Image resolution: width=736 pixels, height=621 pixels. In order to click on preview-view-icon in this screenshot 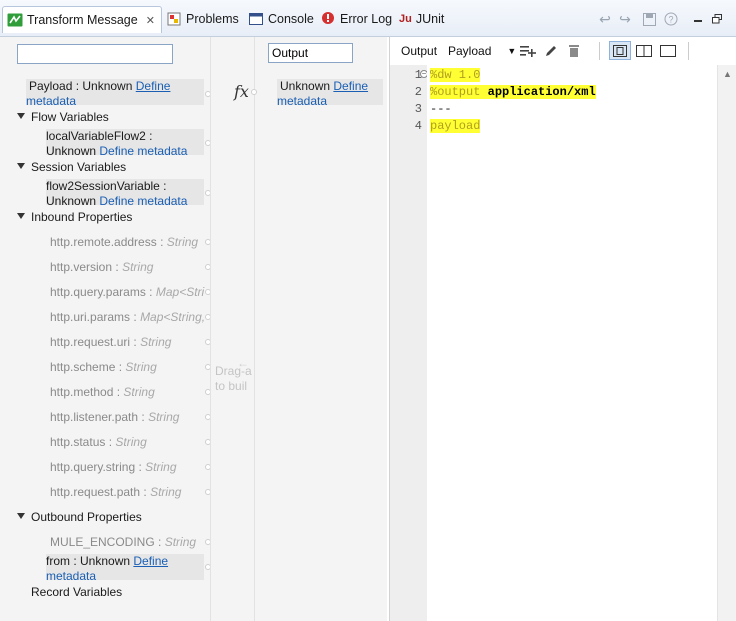, I will do `click(668, 50)`.